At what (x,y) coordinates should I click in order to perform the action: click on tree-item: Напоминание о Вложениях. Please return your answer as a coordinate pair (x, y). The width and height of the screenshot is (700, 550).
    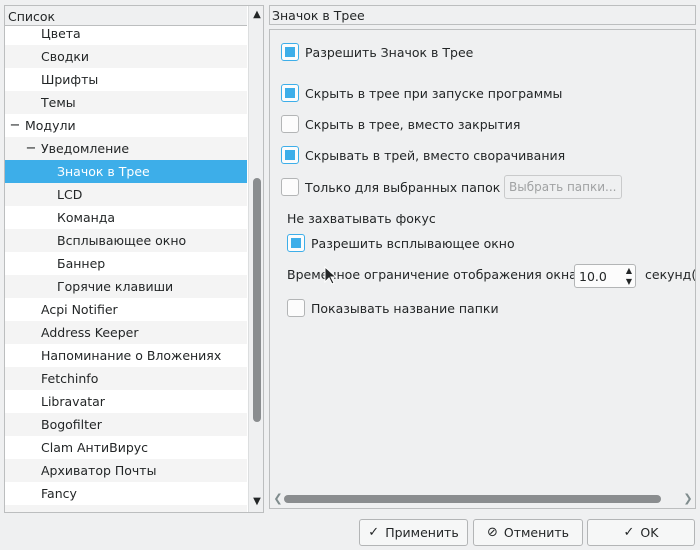
    Looking at the image, I should click on (126, 355).